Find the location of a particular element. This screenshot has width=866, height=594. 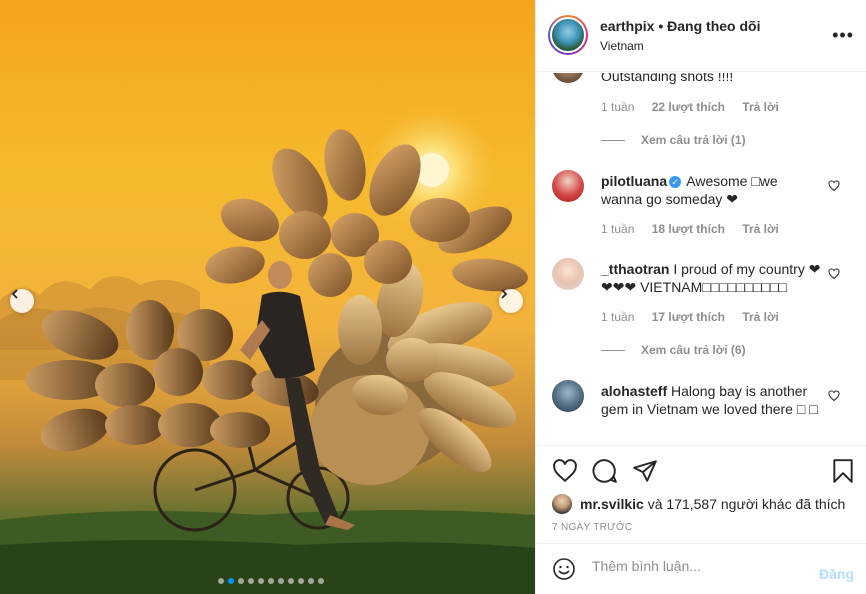

likes-count-text: và 171,587 người khác đã thích is located at coordinates (745, 504).